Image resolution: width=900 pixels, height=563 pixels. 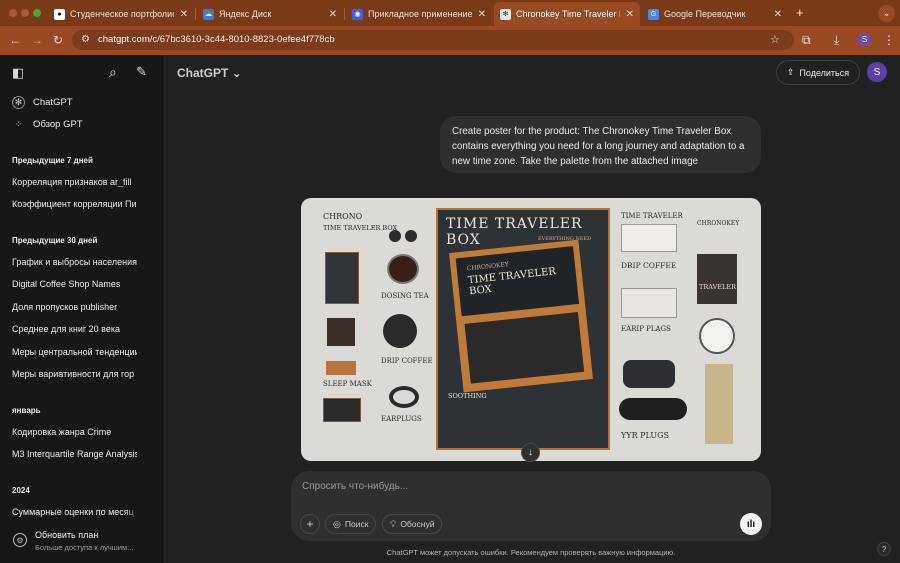 What do you see at coordinates (404, 236) in the screenshot?
I see `tea-cups-image` at bounding box center [404, 236].